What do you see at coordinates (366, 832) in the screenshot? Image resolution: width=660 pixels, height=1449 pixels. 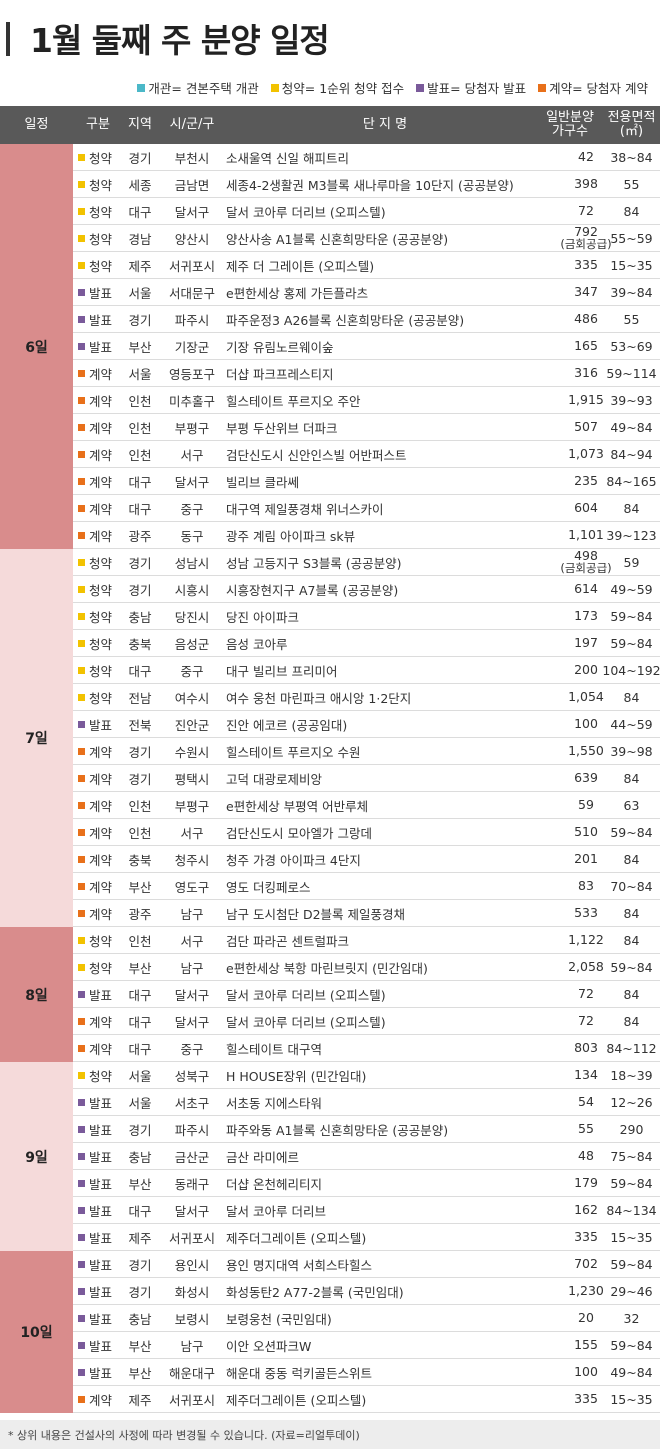 I see `table-row: 계약 인천 서구 검단신도시 모아엘가 그랑데 510 59~84` at bounding box center [366, 832].